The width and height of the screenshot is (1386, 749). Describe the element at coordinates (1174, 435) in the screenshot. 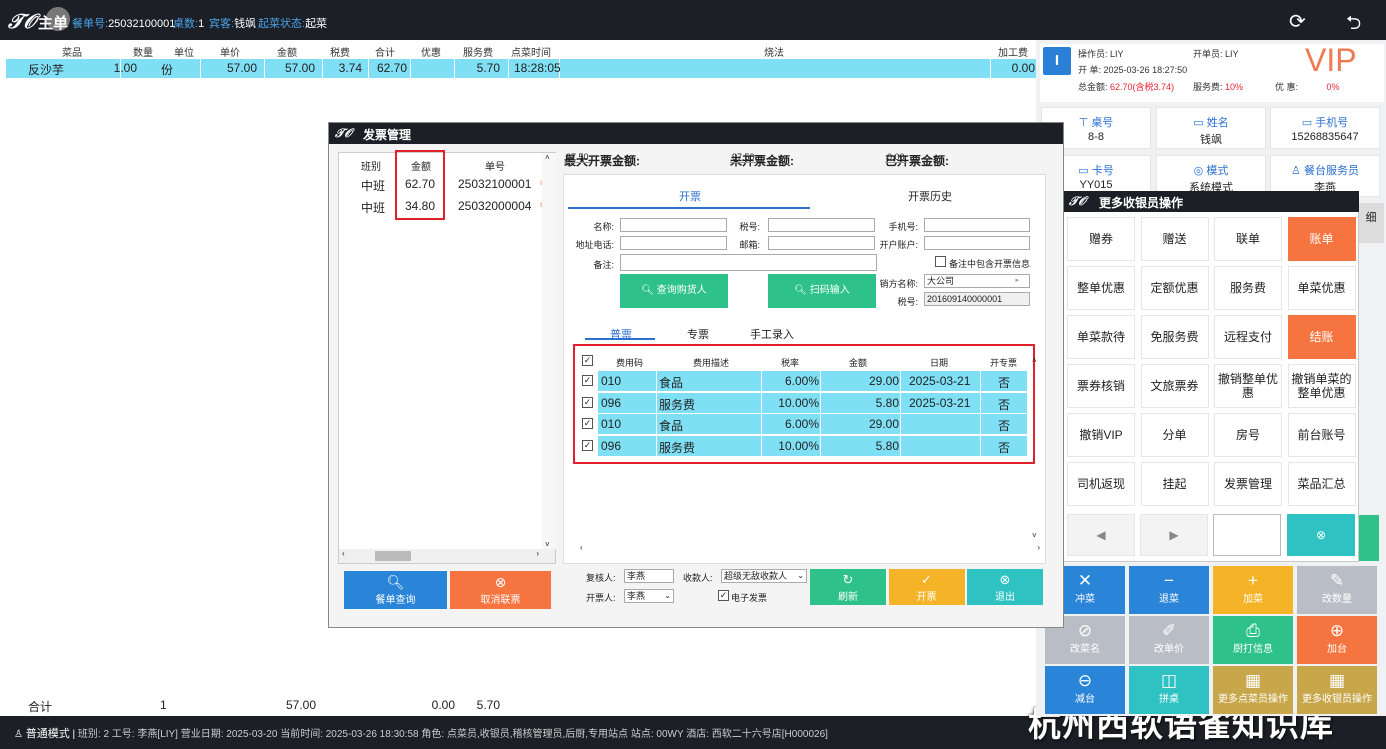

I see `cashier-op-button: 分单` at that location.